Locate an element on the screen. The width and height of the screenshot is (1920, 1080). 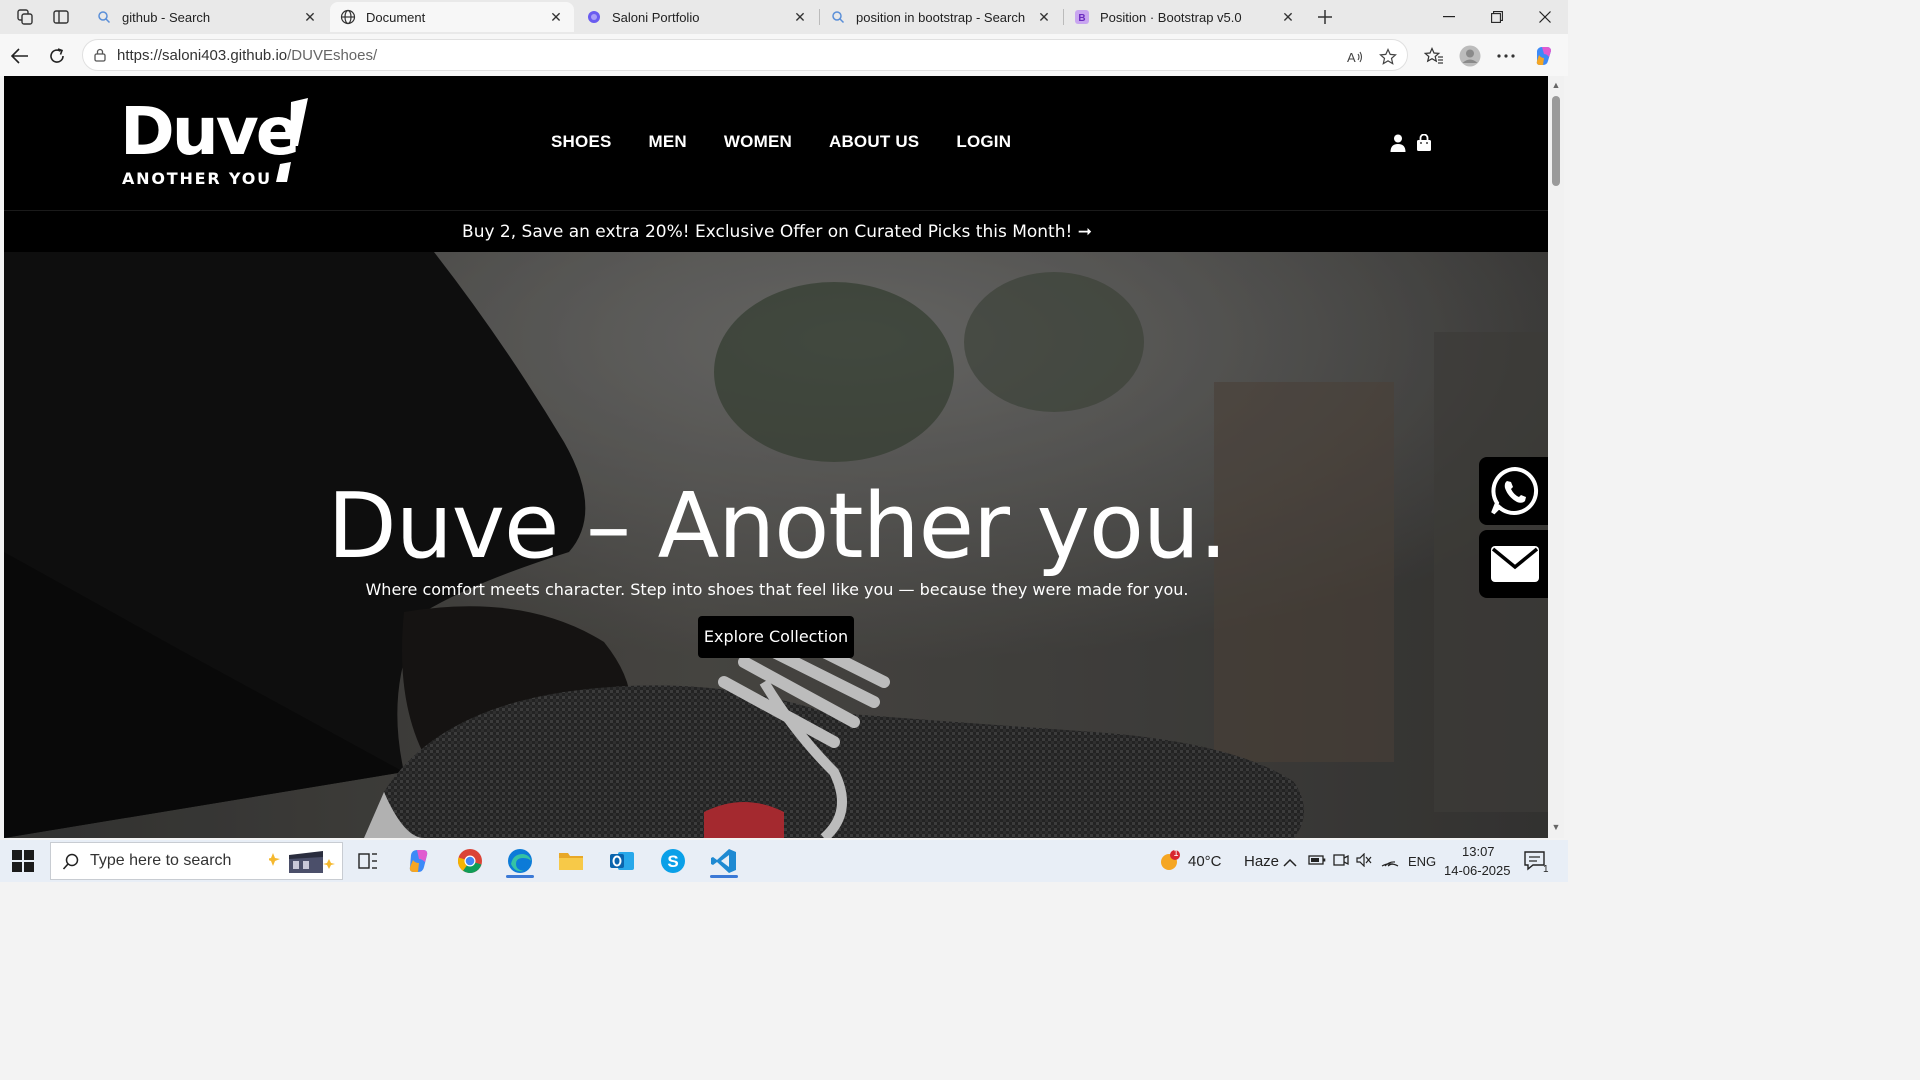
envelope-icon is located at coordinates (1514, 564).